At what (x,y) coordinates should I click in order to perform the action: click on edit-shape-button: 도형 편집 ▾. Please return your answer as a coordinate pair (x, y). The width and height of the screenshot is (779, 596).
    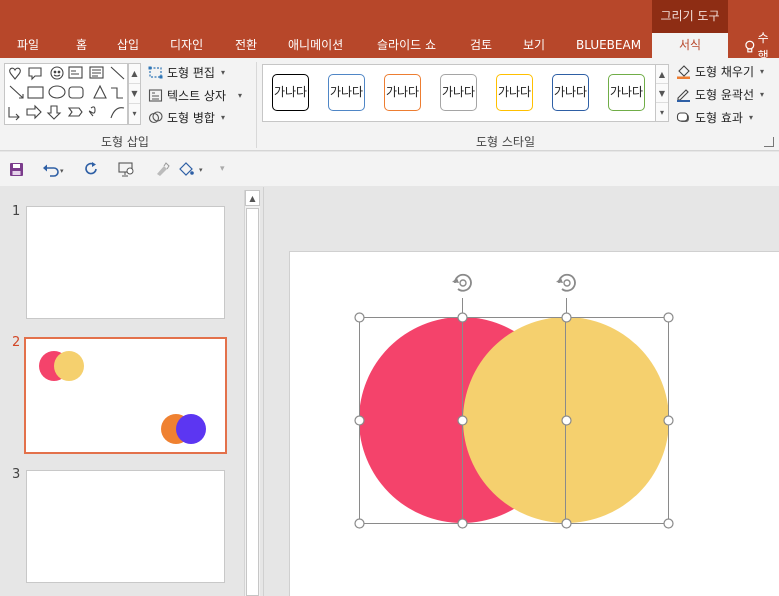
    Looking at the image, I should click on (186, 72).